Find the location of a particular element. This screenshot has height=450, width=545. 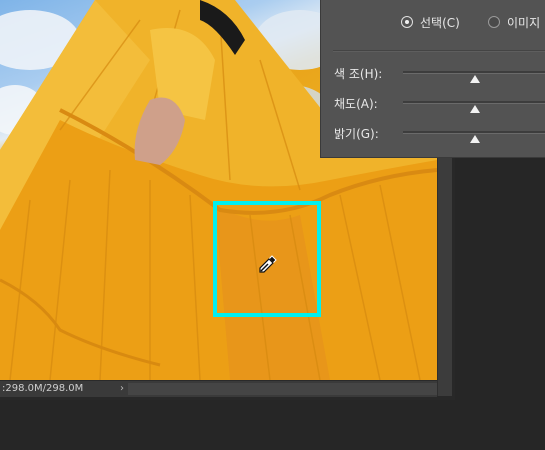

color-range-panel: 선택(C) 이미지 색 조(H): 채도(A): 밝기(G): is located at coordinates (432, 79).